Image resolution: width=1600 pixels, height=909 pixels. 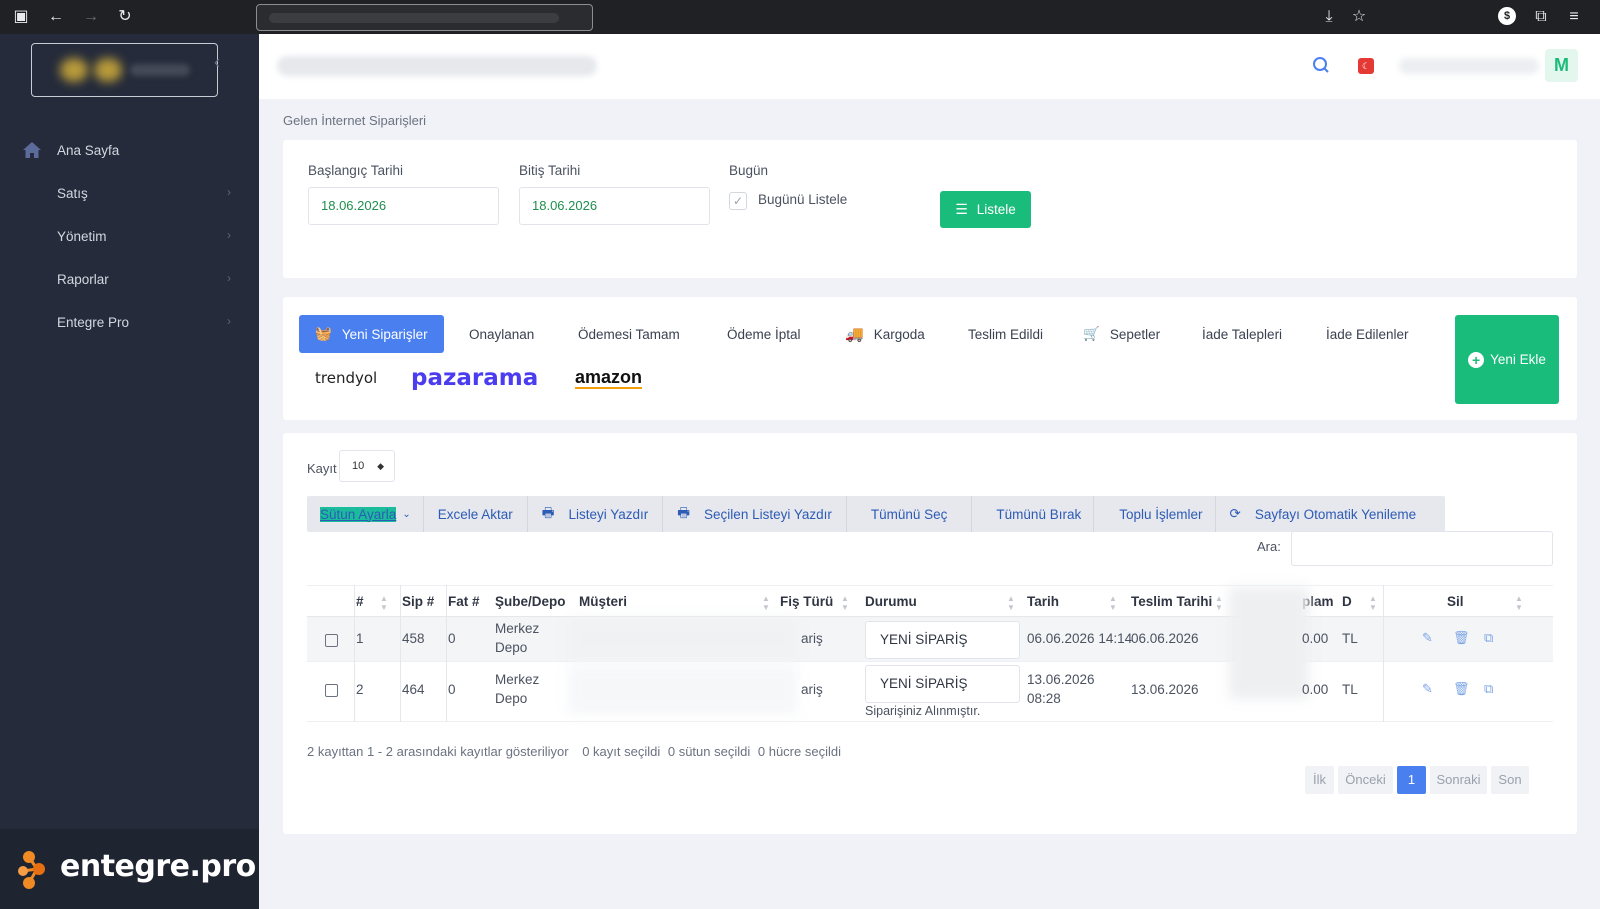 What do you see at coordinates (1476, 359) in the screenshot?
I see `plus-circle-icon: +` at bounding box center [1476, 359].